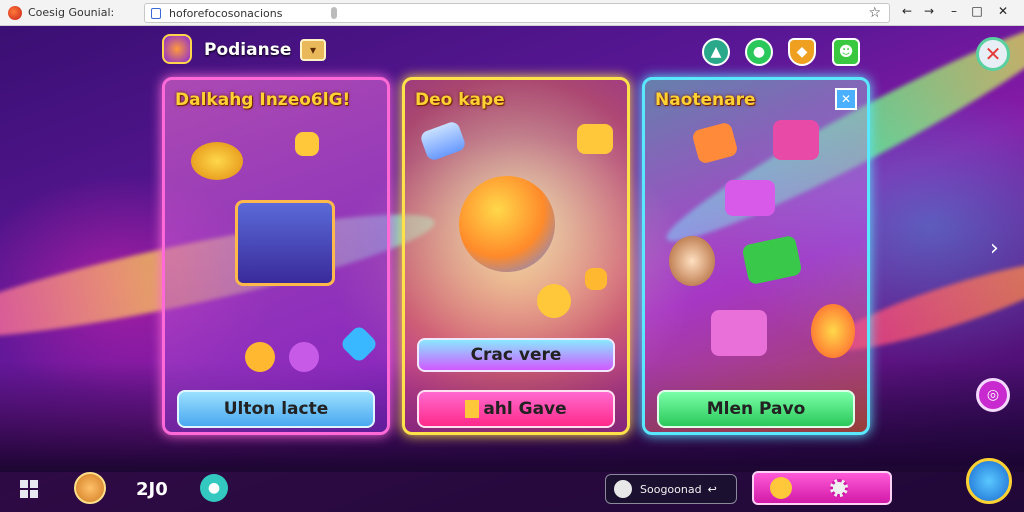 The width and height of the screenshot is (1024, 512). What do you see at coordinates (554, 301) in the screenshot?
I see `coin-icon` at bounding box center [554, 301].